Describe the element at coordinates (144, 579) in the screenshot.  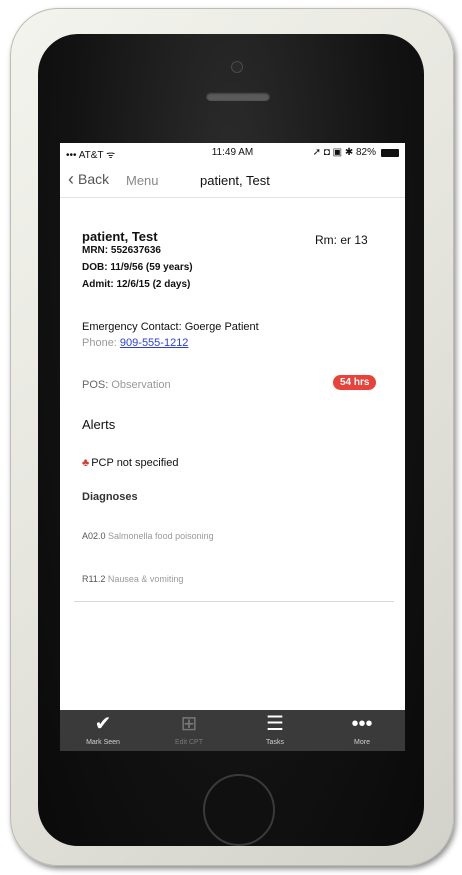
I see `diagnosis-text: Nausea & vomiting` at that location.